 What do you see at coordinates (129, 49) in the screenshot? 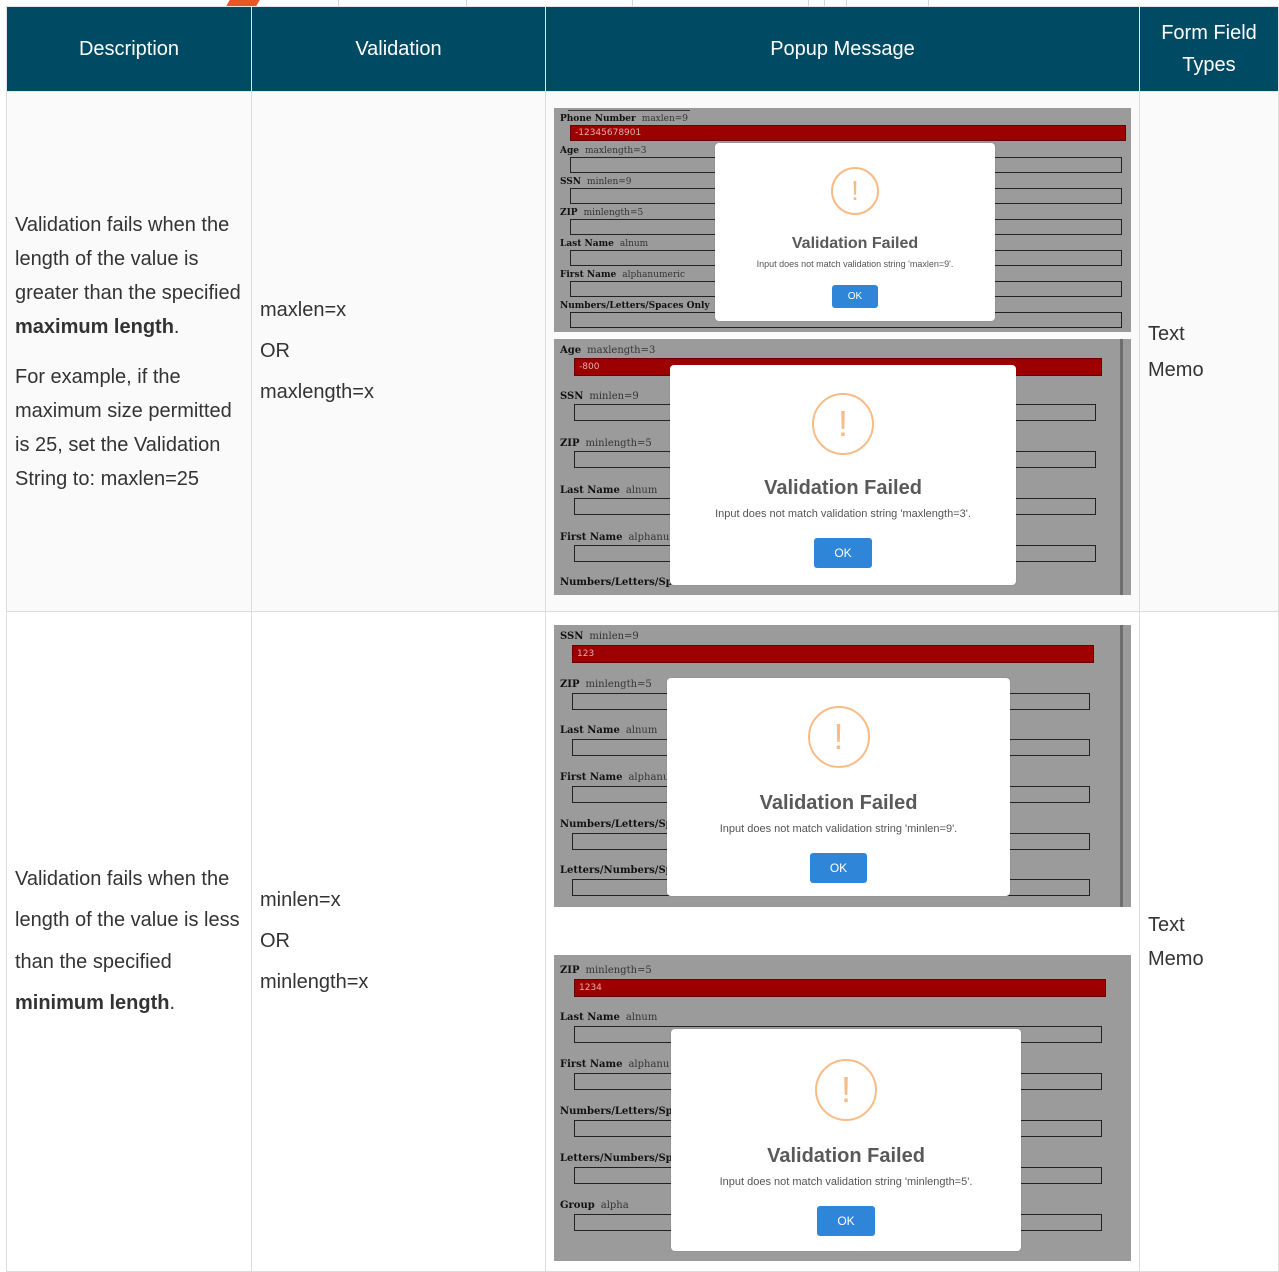
I see `header-description: Description` at bounding box center [129, 49].